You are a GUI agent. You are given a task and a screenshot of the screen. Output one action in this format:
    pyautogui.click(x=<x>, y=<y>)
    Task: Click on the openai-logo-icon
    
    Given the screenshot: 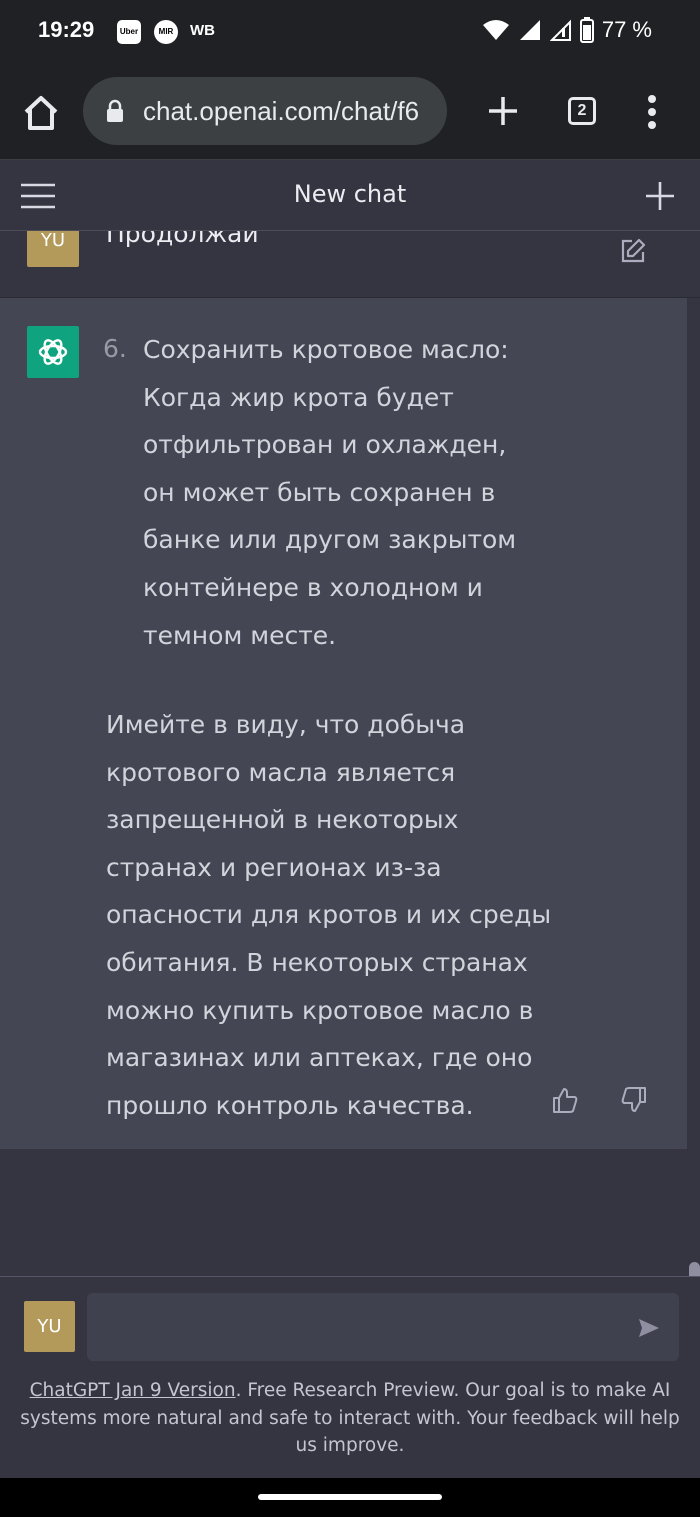 What is the action you would take?
    pyautogui.click(x=53, y=352)
    